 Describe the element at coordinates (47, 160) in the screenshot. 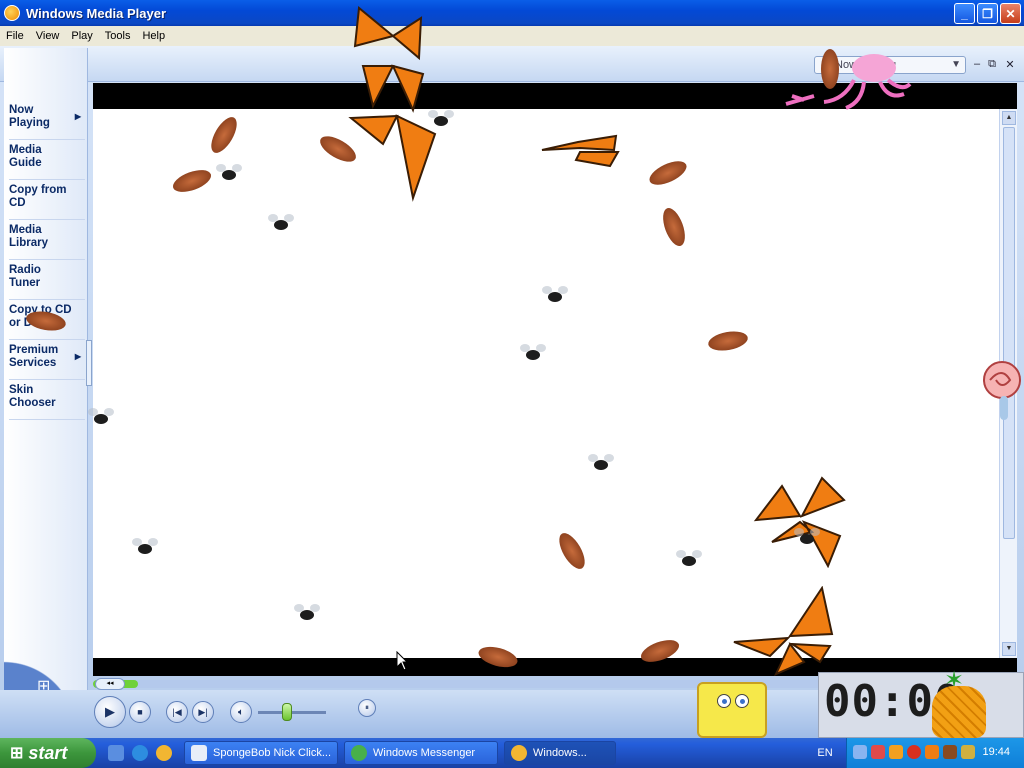

I see `sidebar-item-media-guide: Media Guide` at that location.